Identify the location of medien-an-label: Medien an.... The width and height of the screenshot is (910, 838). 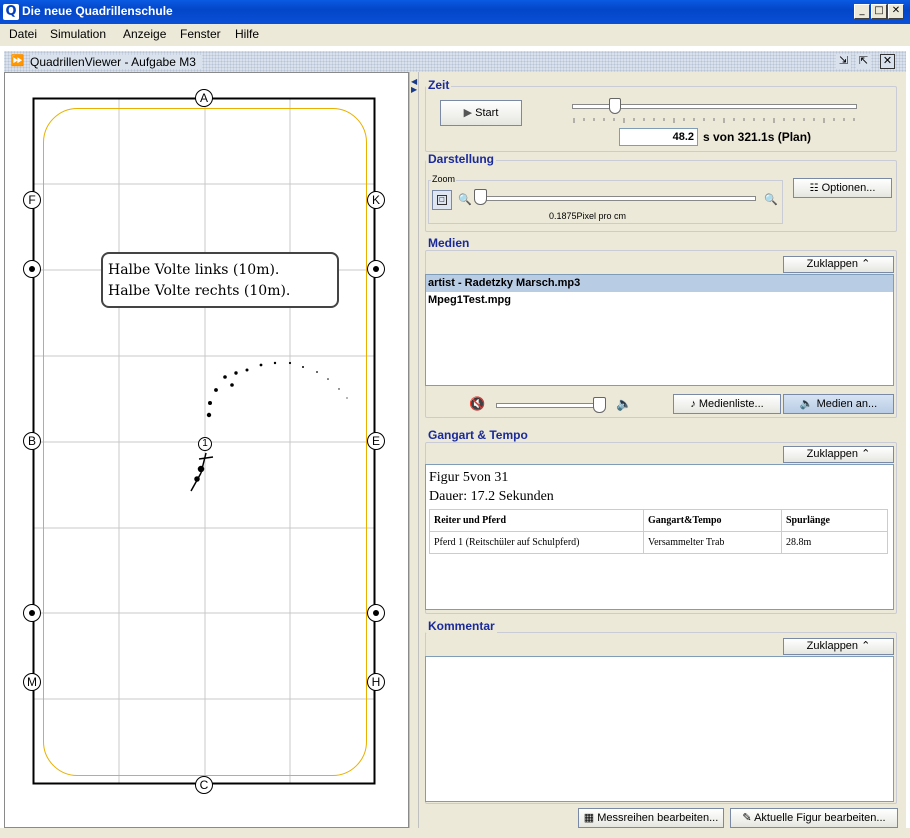
(847, 404).